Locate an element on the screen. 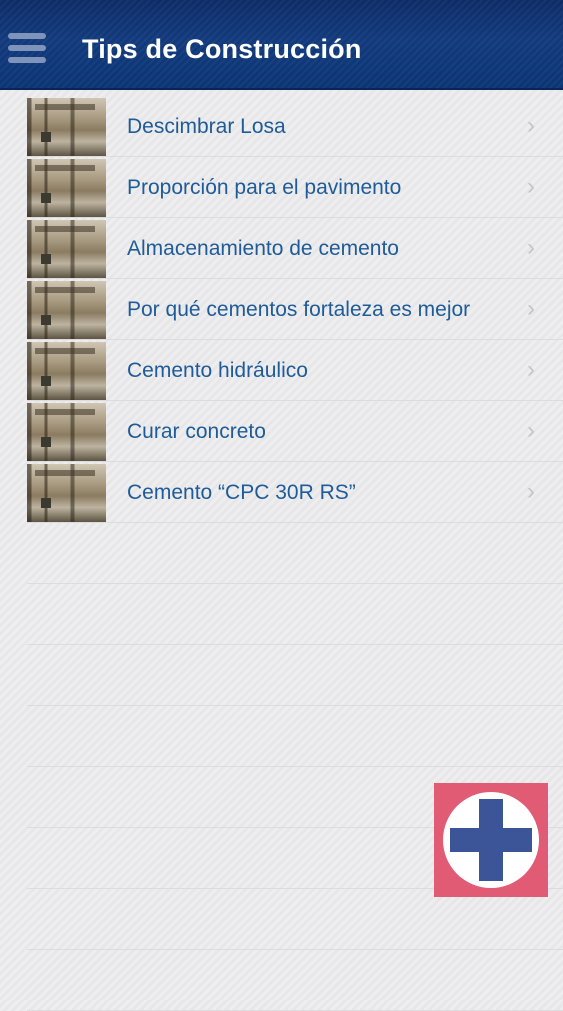 The image size is (563, 1011). list-item: Curar concreto › is located at coordinates (295, 431).